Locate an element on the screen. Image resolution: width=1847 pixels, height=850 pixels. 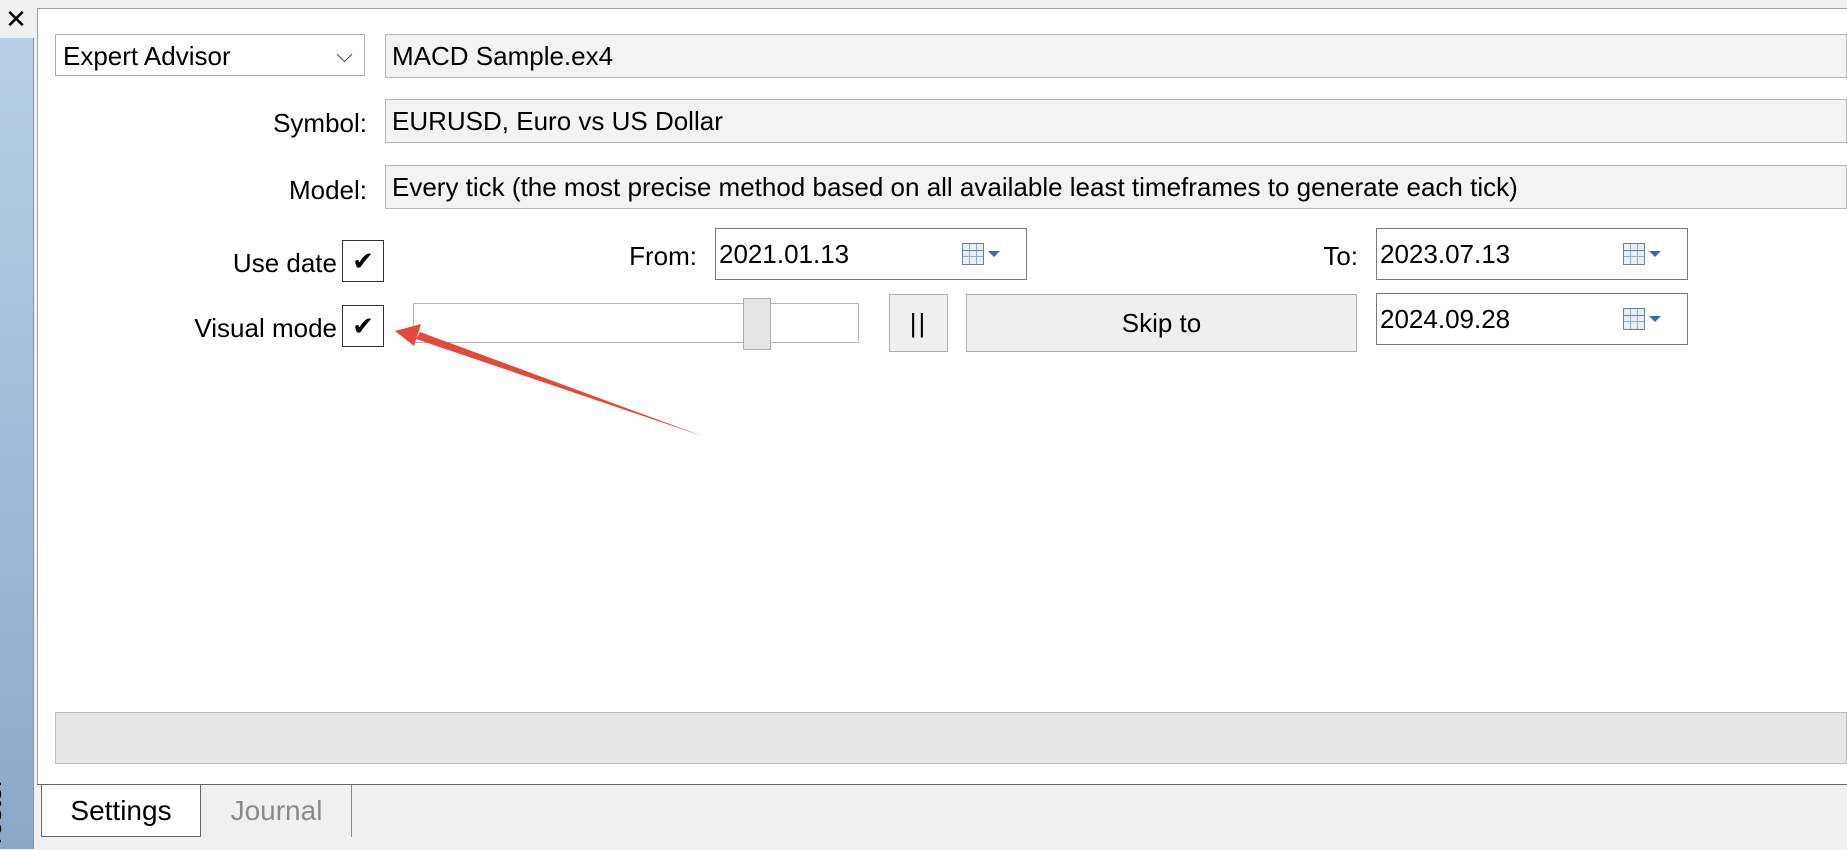
program-type-dropdown: Expert Advisor is located at coordinates (210, 55).